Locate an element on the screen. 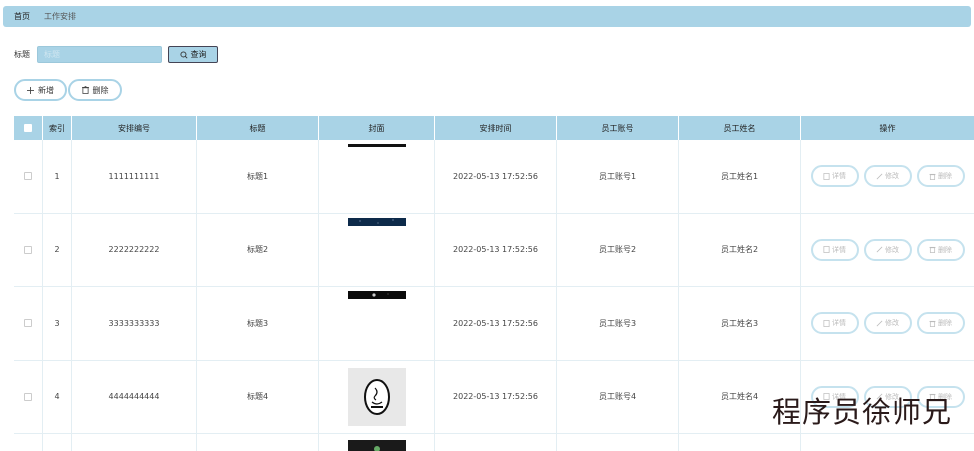 This screenshot has width=974, height=451. delete-label: 删除 is located at coordinates (100, 90).